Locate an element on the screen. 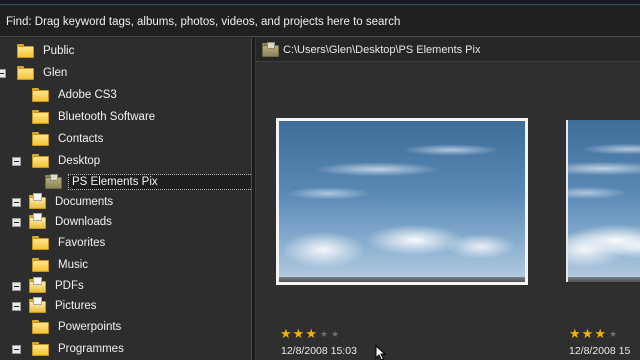 The width and height of the screenshot is (640, 360). tree-item-label: Documents is located at coordinates (84, 202).